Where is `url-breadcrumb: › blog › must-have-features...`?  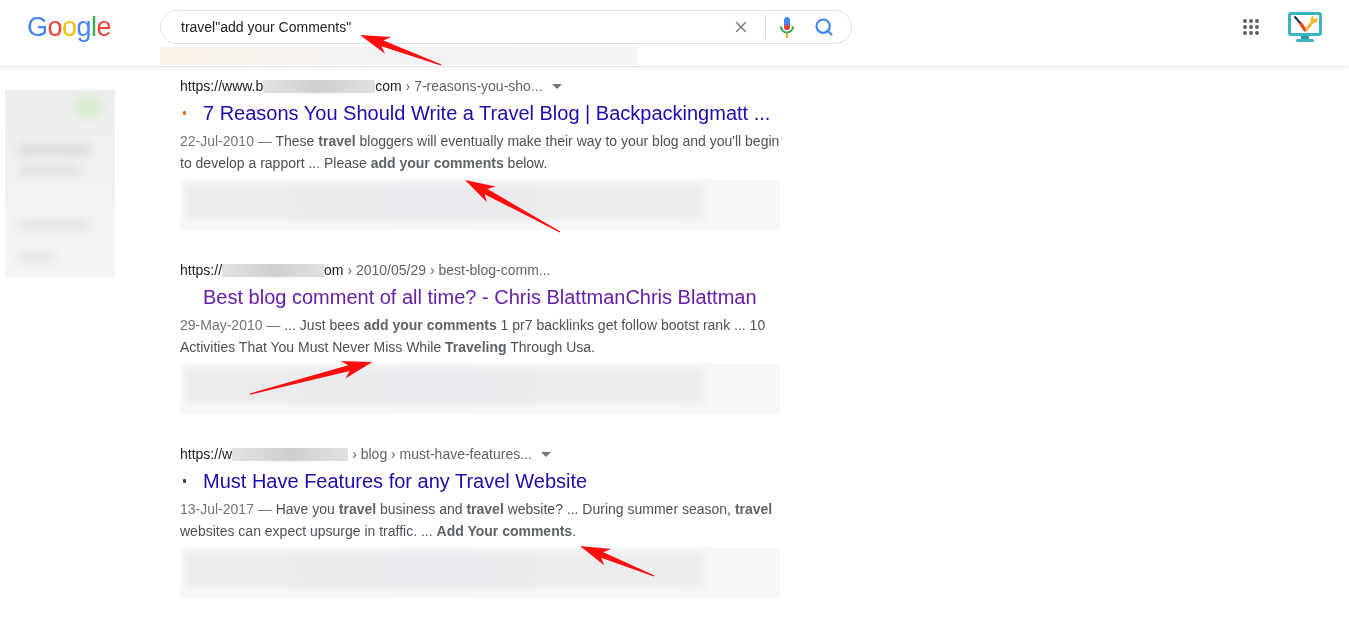 url-breadcrumb: › blog › must-have-features... is located at coordinates (442, 454).